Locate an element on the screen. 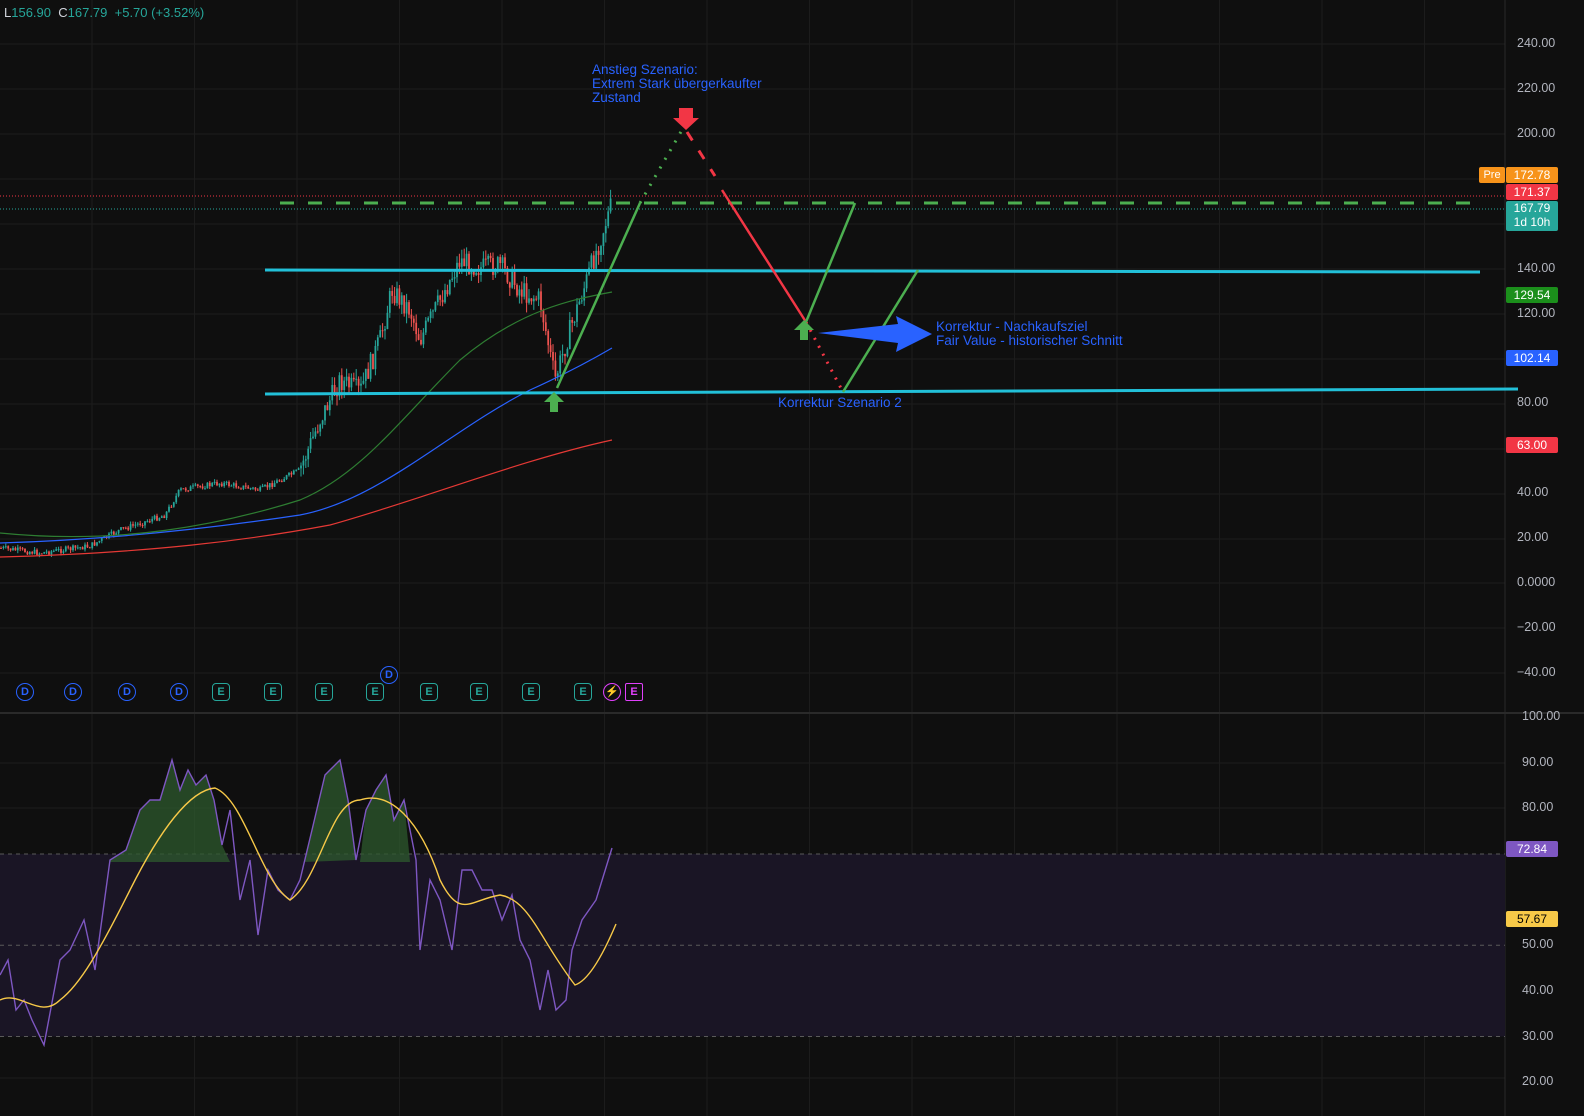 This screenshot has height=1116, width=1584. split-event-icon: ⚡ is located at coordinates (612, 692).